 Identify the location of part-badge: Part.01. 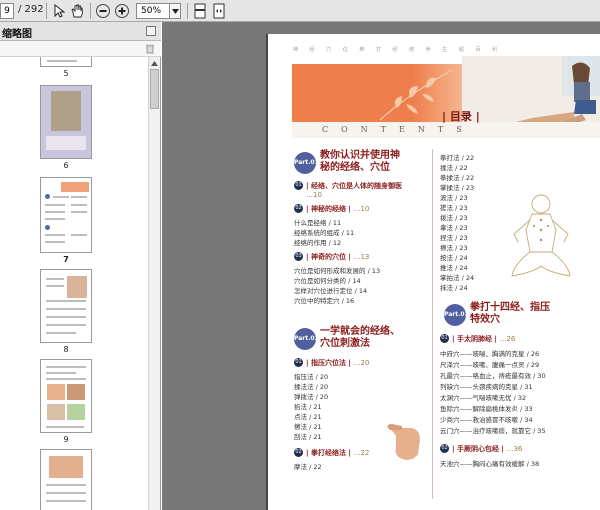
(306, 163).